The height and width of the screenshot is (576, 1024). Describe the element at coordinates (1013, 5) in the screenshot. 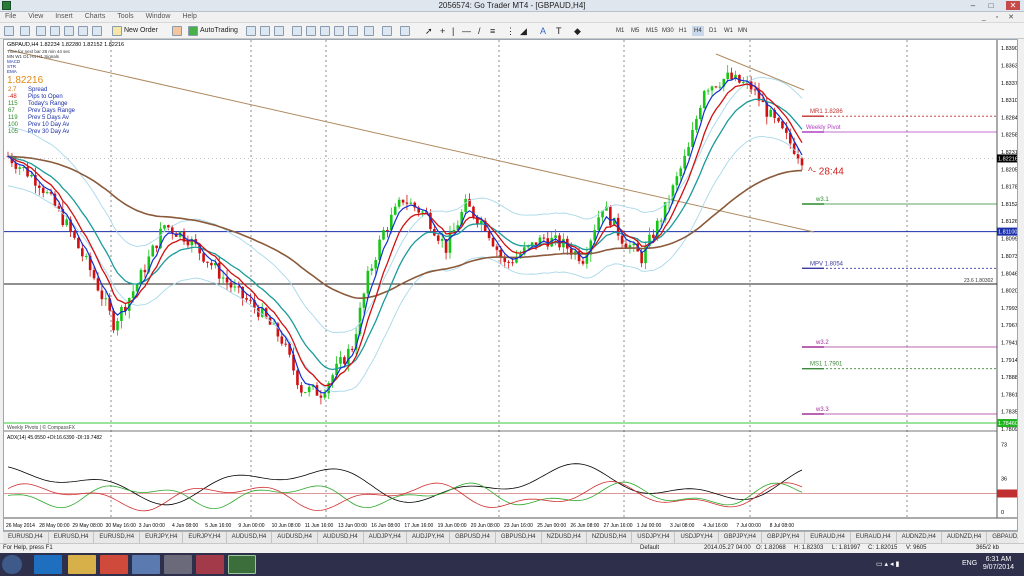

I see `close-button: ✕` at that location.